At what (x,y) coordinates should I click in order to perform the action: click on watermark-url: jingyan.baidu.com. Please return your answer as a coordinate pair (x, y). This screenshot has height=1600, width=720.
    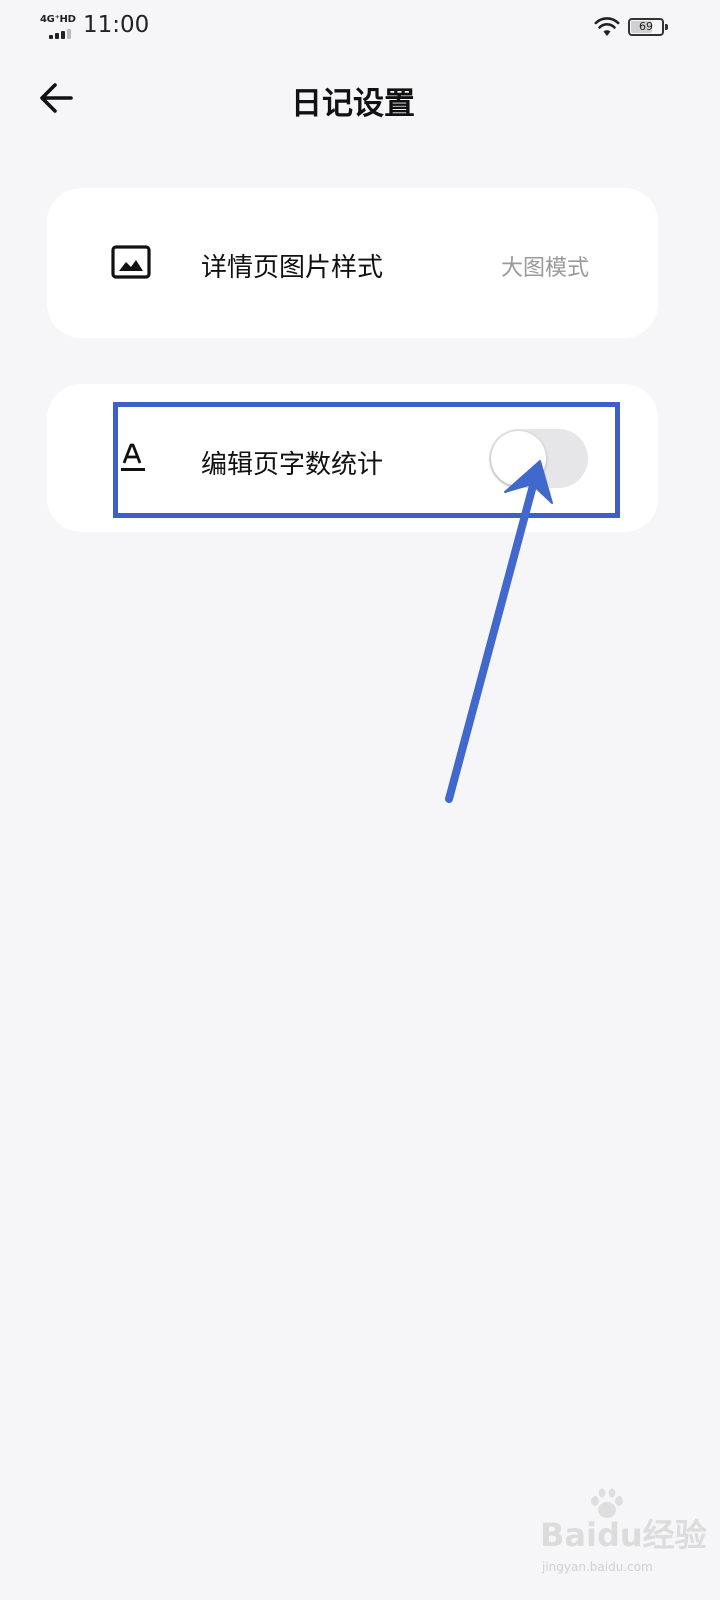
    Looking at the image, I should click on (597, 1567).